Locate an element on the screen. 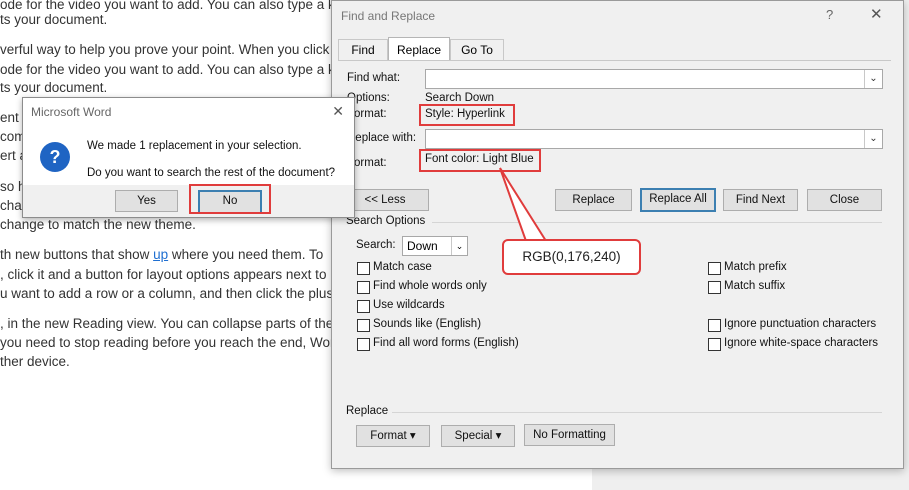  replace-section-heading: Replace is located at coordinates (367, 411).